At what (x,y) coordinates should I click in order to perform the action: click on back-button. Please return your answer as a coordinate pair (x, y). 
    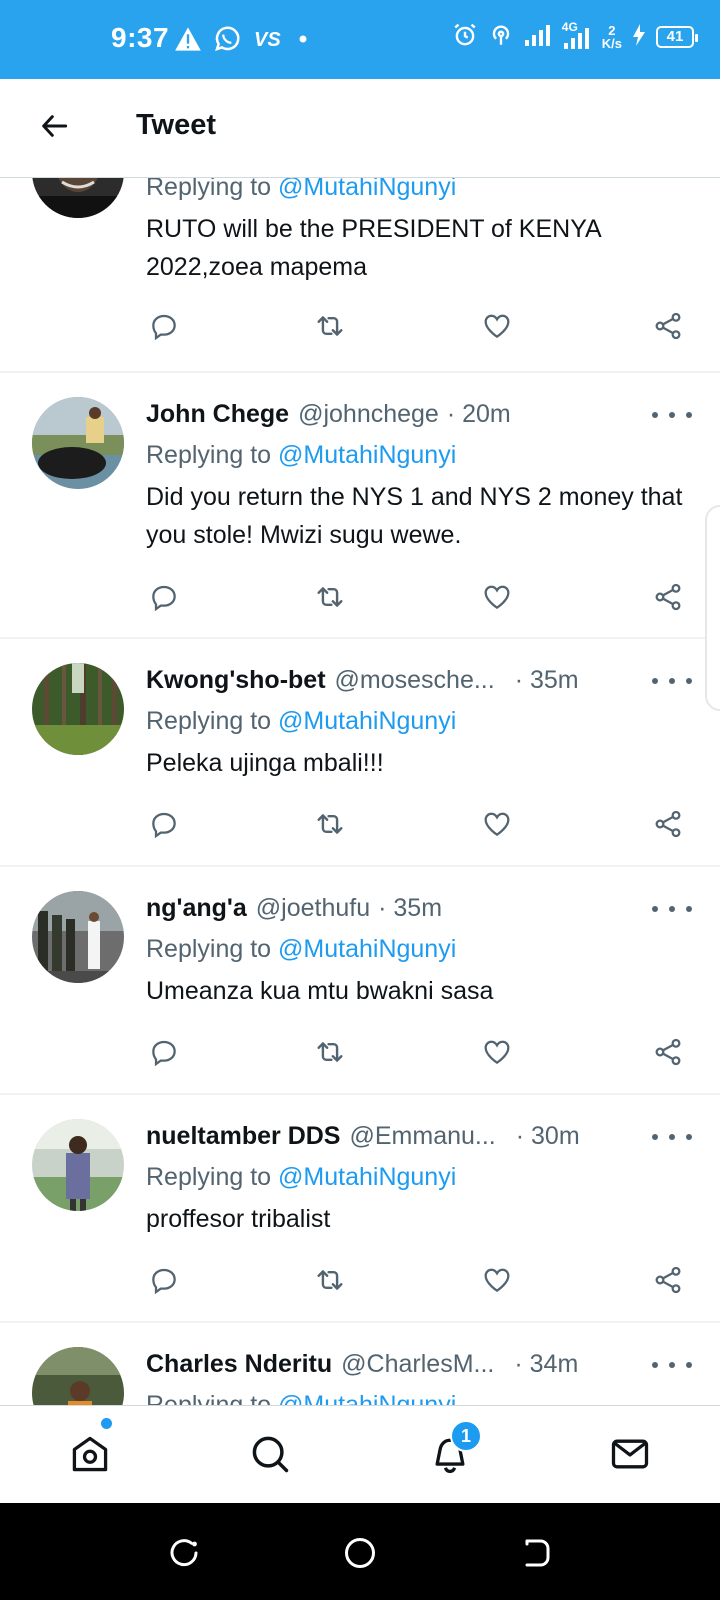
    Looking at the image, I should click on (55, 128).